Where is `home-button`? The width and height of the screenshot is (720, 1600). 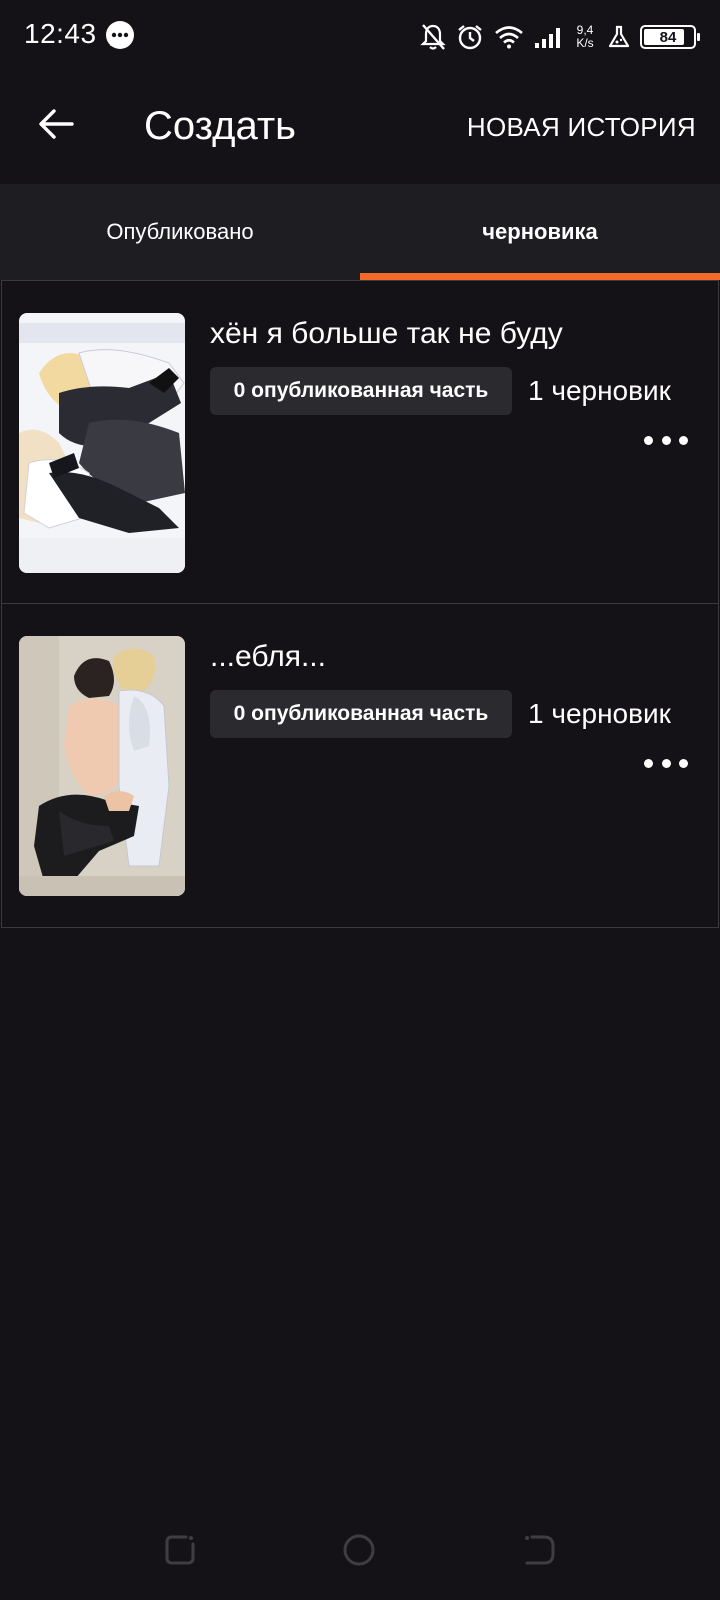
home-button is located at coordinates (359, 1553).